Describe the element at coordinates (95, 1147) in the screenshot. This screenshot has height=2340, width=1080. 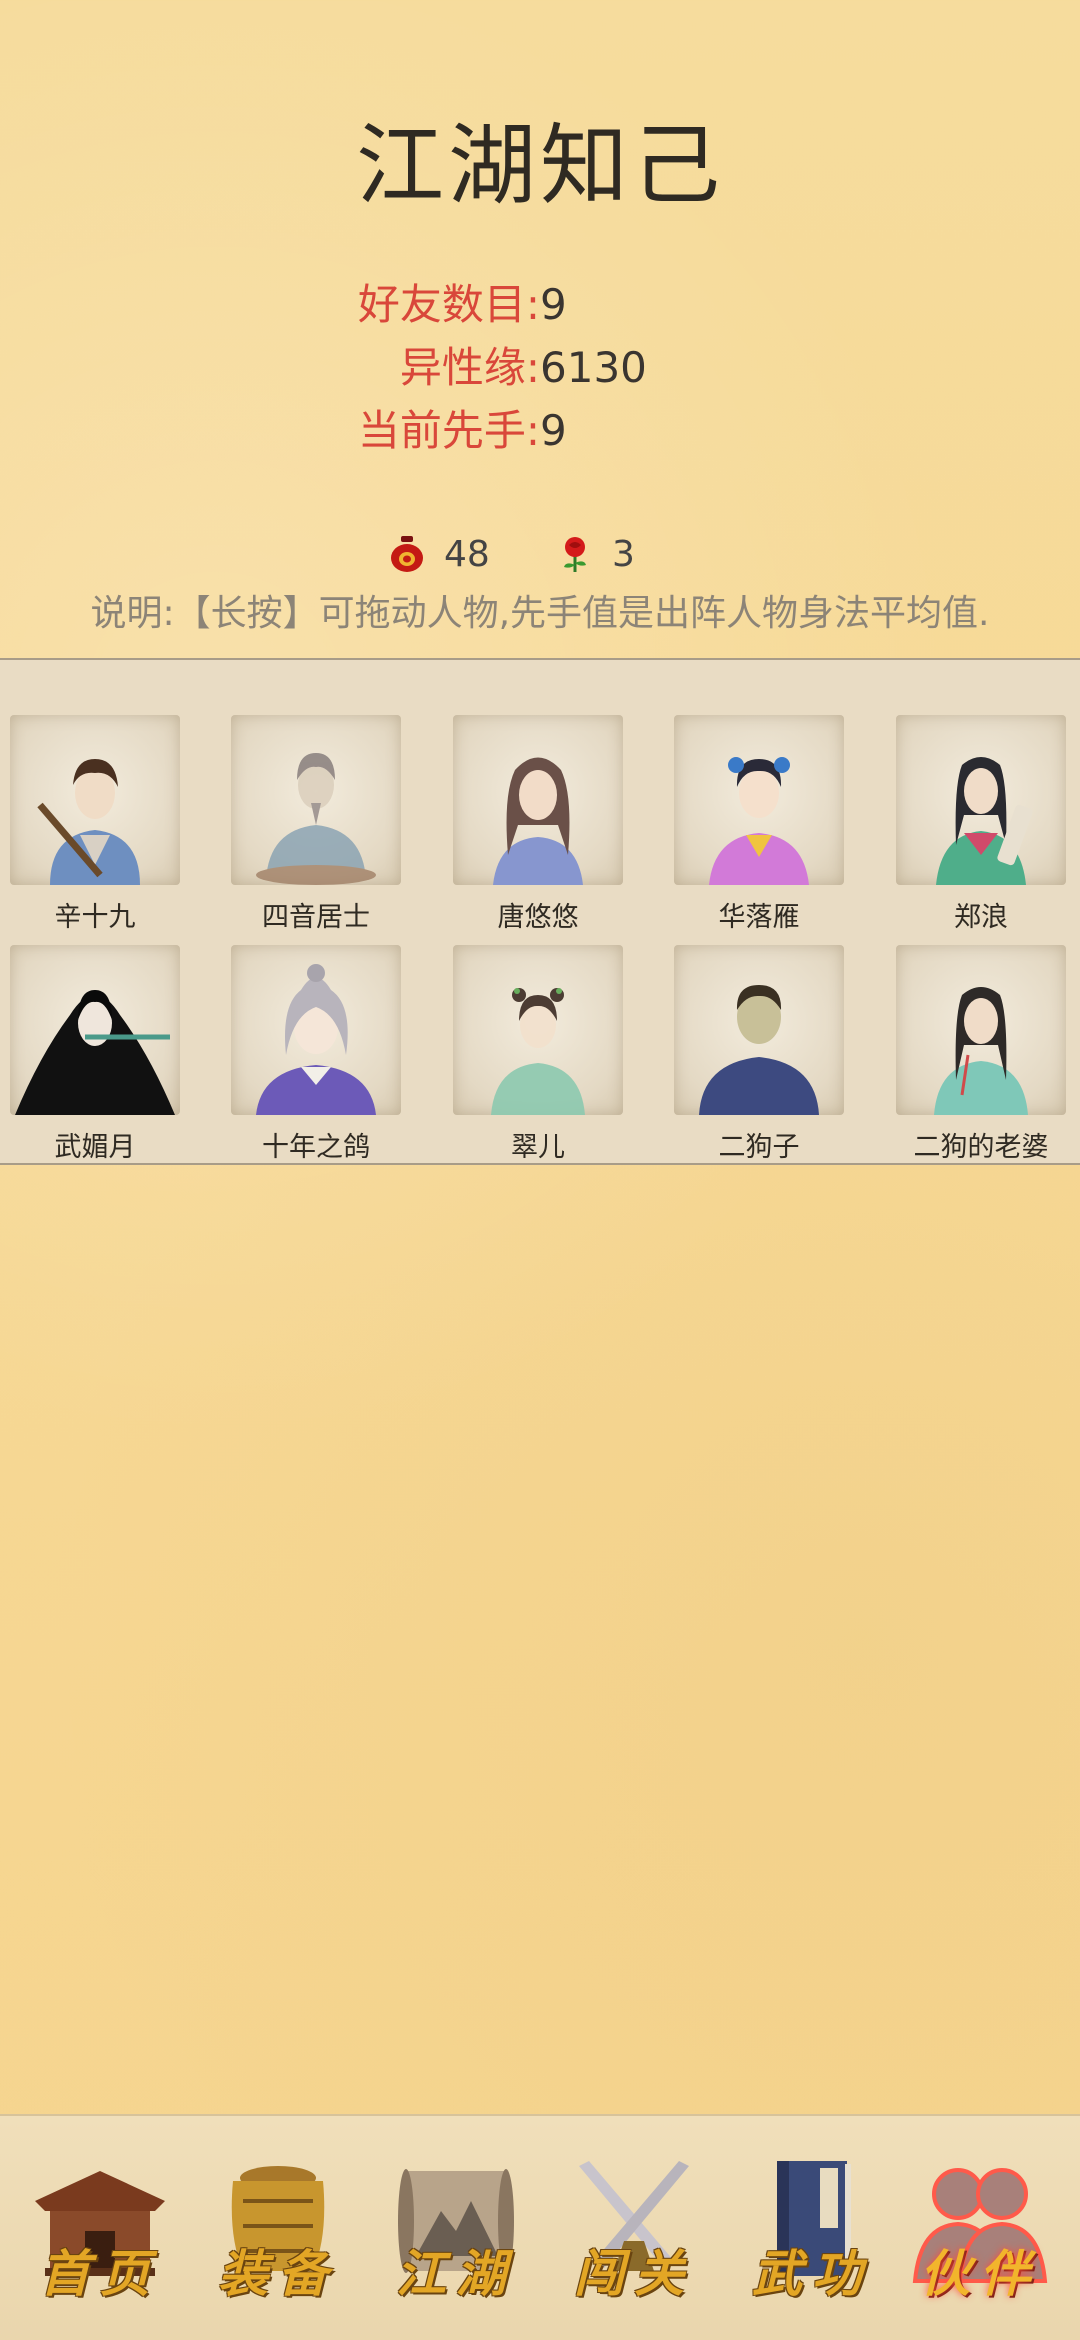
I see `partner-name: 武媚月` at that location.